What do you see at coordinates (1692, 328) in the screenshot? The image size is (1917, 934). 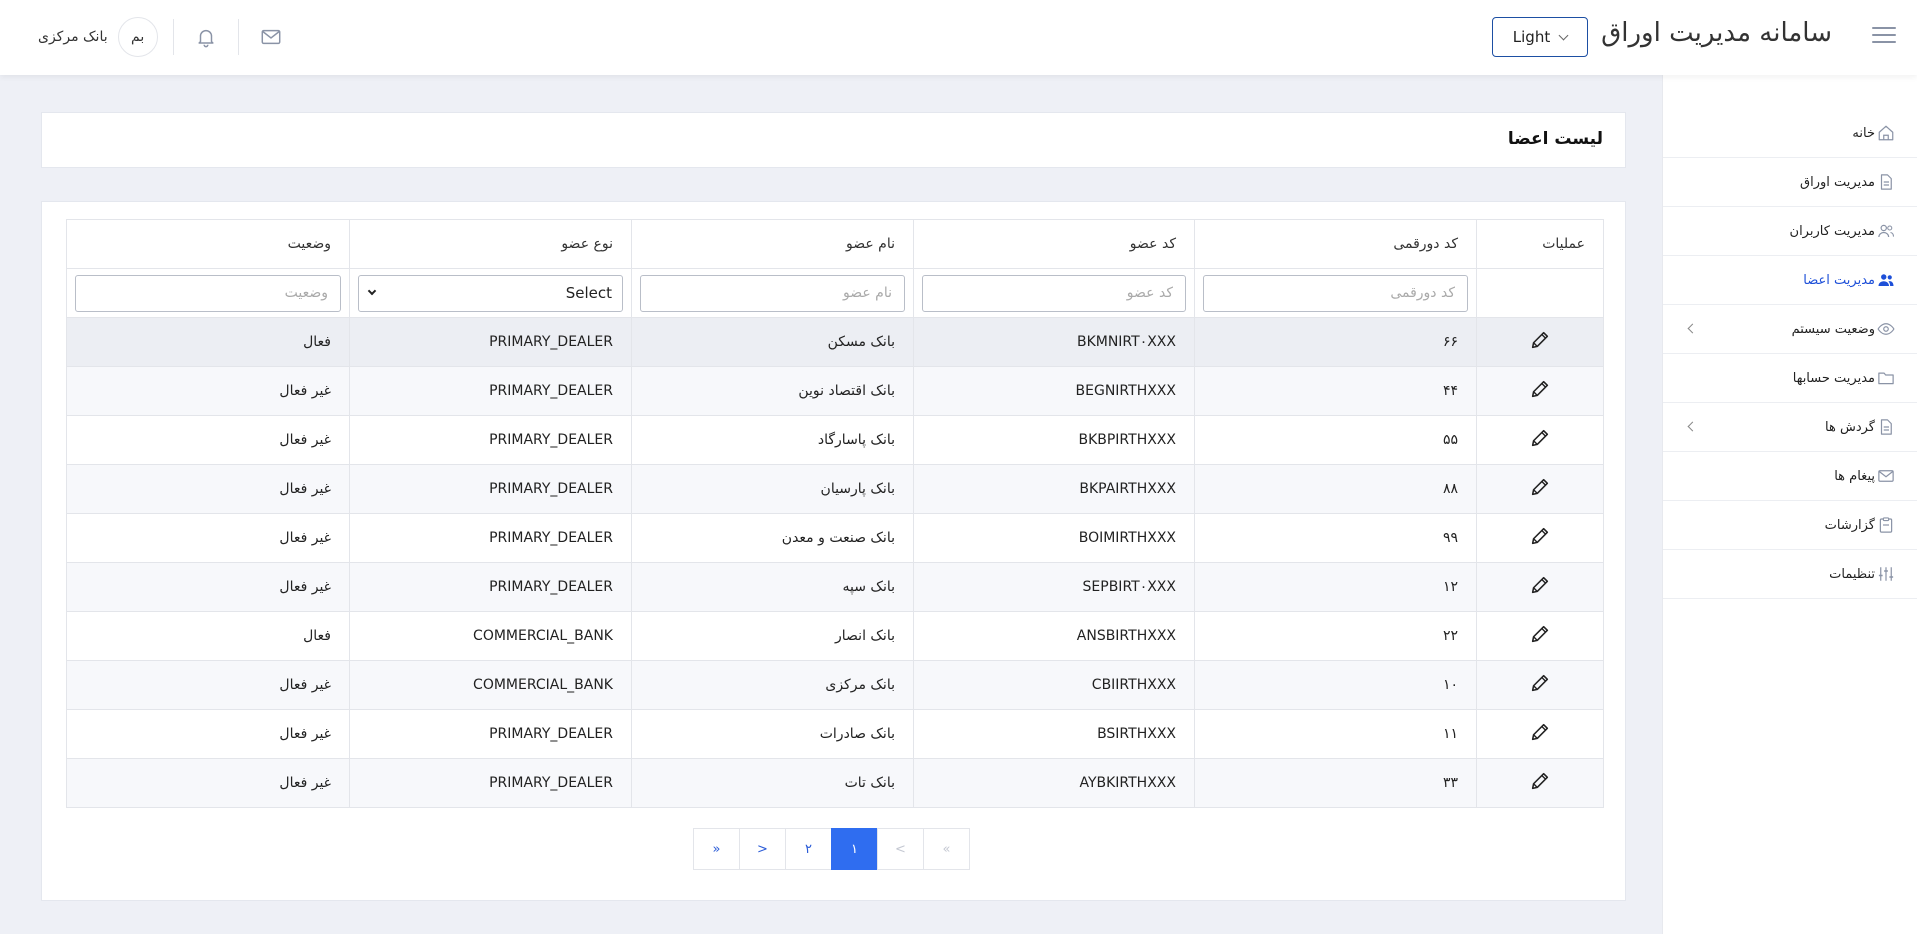 I see `chevron-left-icon` at bounding box center [1692, 328].